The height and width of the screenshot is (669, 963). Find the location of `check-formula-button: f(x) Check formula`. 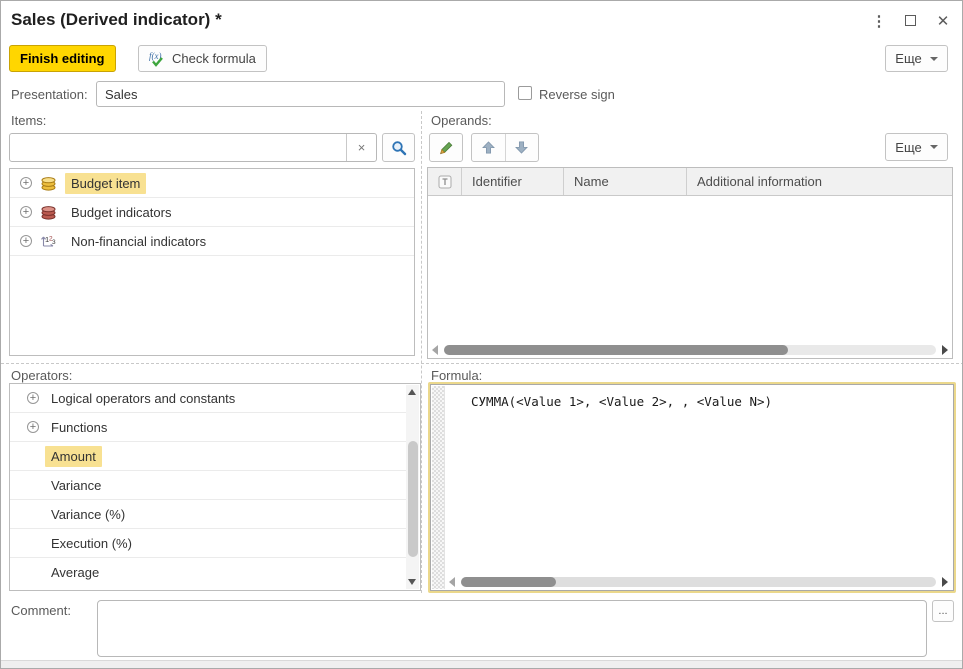

check-formula-button: f(x) Check formula is located at coordinates (202, 58).